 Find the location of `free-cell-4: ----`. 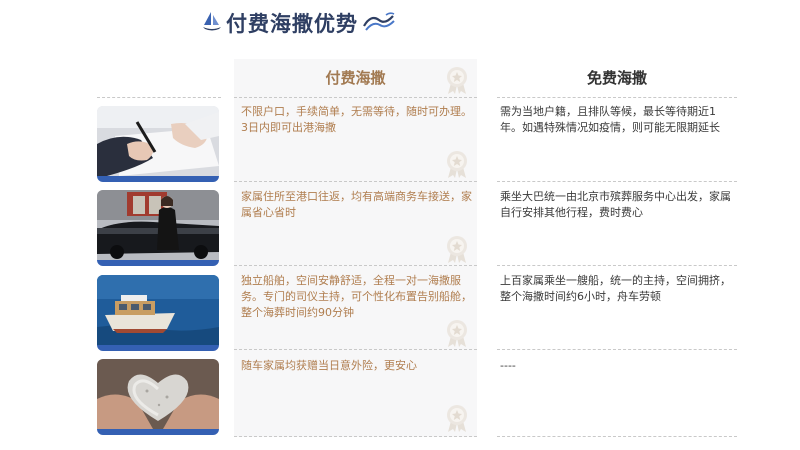

free-cell-4: ---- is located at coordinates (508, 365).